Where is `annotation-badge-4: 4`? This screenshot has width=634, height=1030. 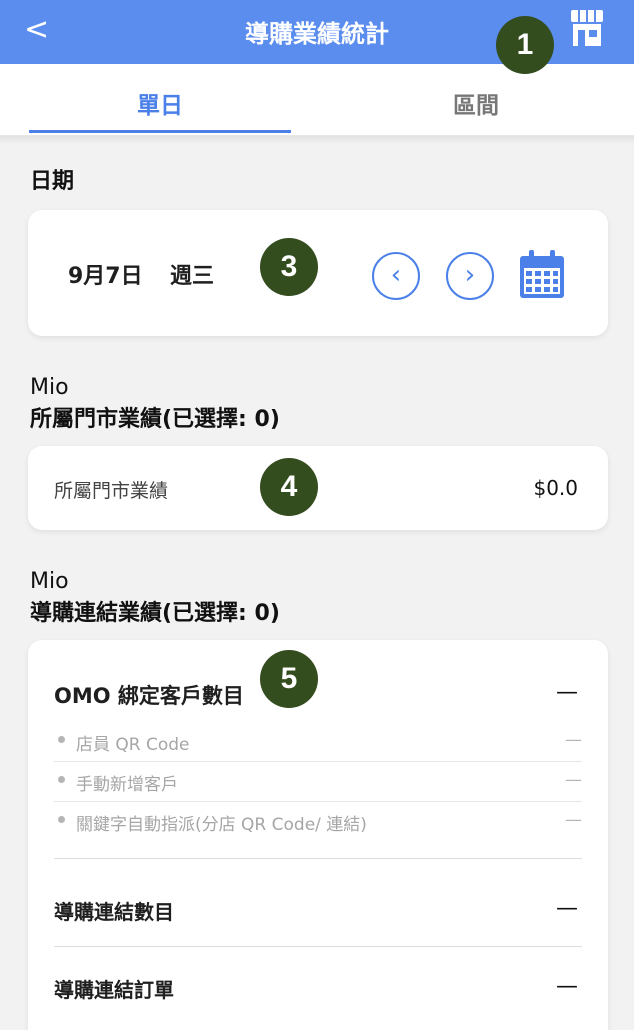
annotation-badge-4: 4 is located at coordinates (289, 487).